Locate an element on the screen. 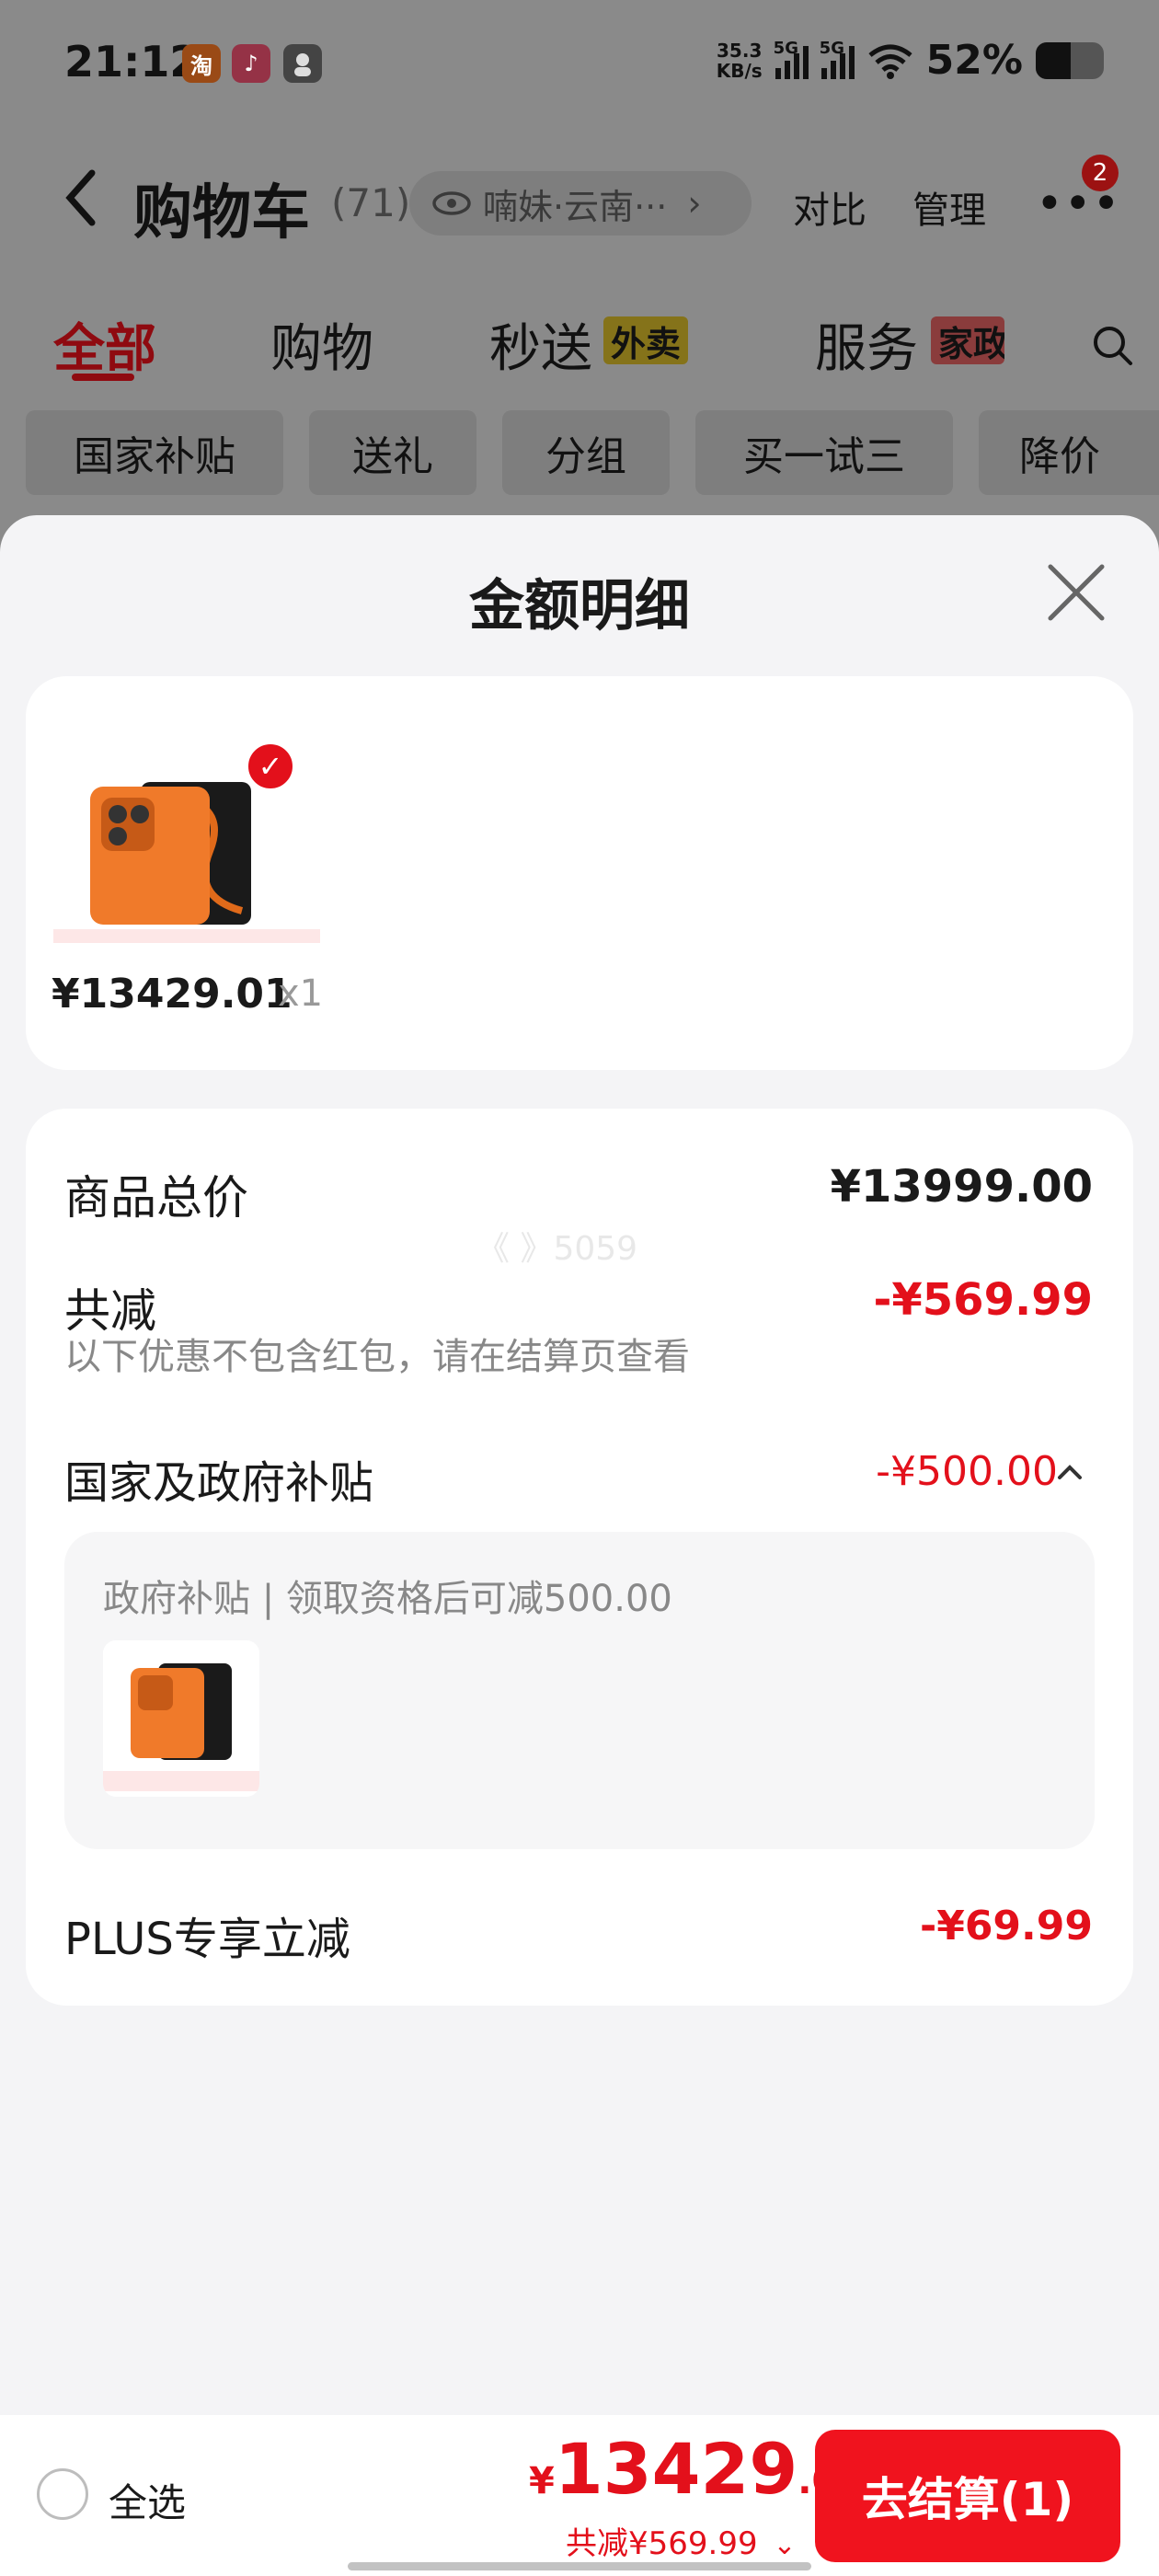 The height and width of the screenshot is (2576, 1159). subsidy-product-thumbnail is located at coordinates (181, 1718).